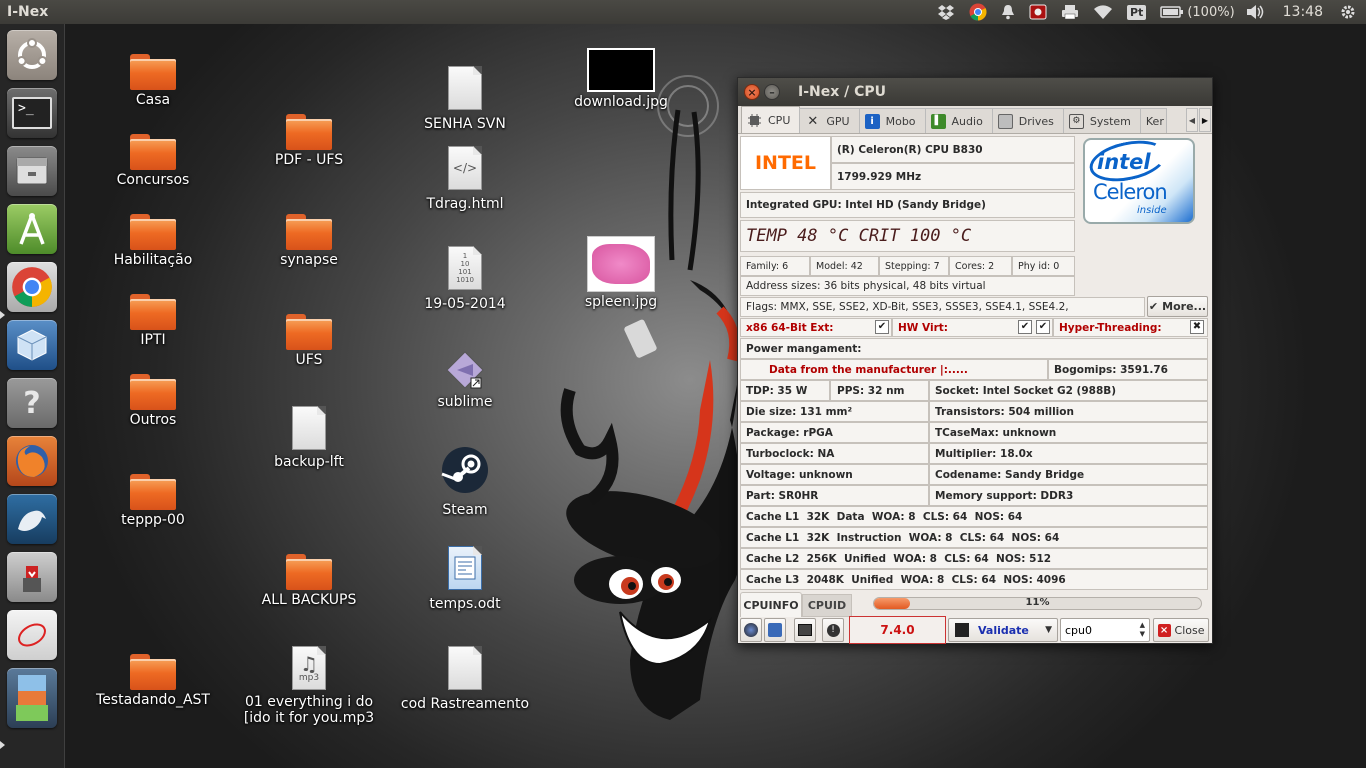 The width and height of the screenshot is (1366, 768). What do you see at coordinates (465, 168) in the screenshot?
I see `html-glyph: </>` at bounding box center [465, 168].